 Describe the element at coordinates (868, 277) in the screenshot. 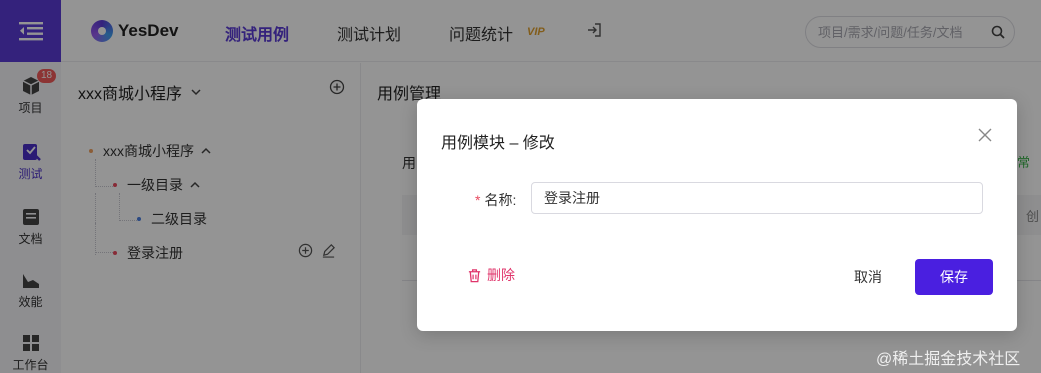

I see `cancel-button: 取消` at that location.